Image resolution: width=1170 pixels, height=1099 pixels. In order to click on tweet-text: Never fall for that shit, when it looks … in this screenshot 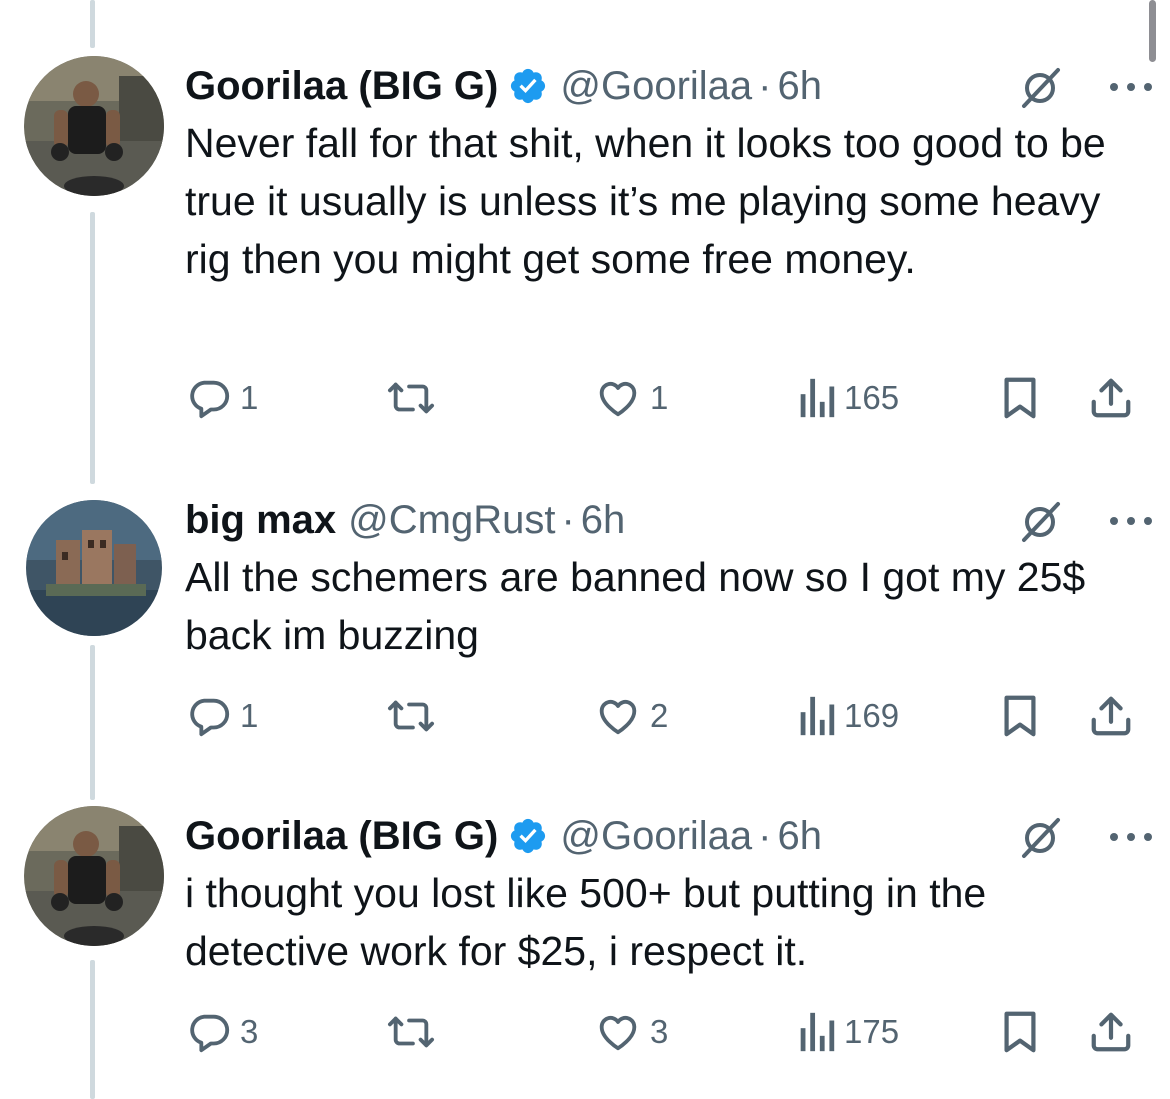, I will do `click(645, 201)`.